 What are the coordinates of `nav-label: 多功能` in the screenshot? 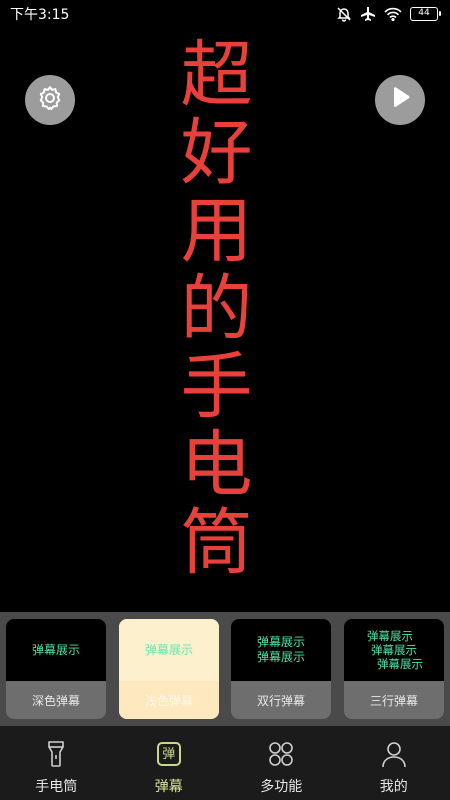 It's located at (281, 787).